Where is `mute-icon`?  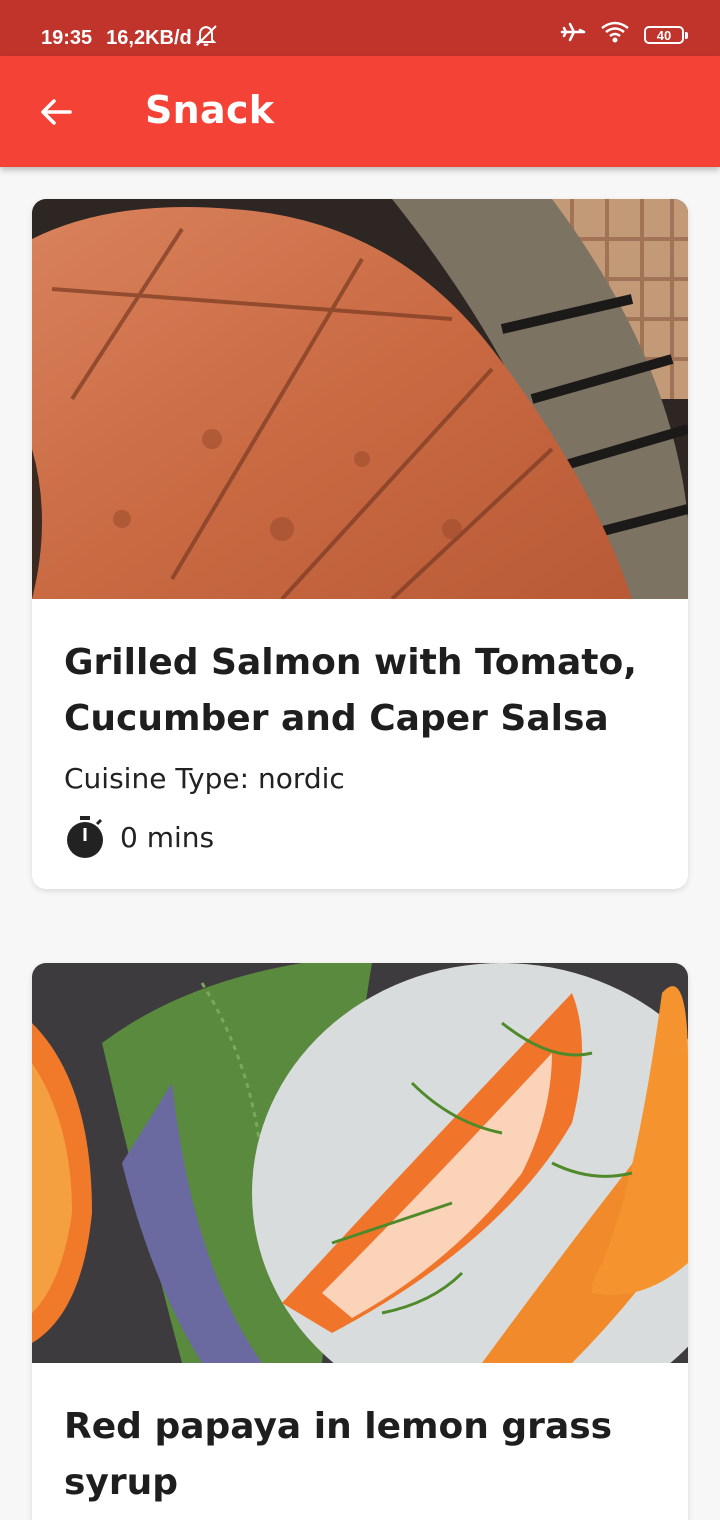
mute-icon is located at coordinates (207, 38).